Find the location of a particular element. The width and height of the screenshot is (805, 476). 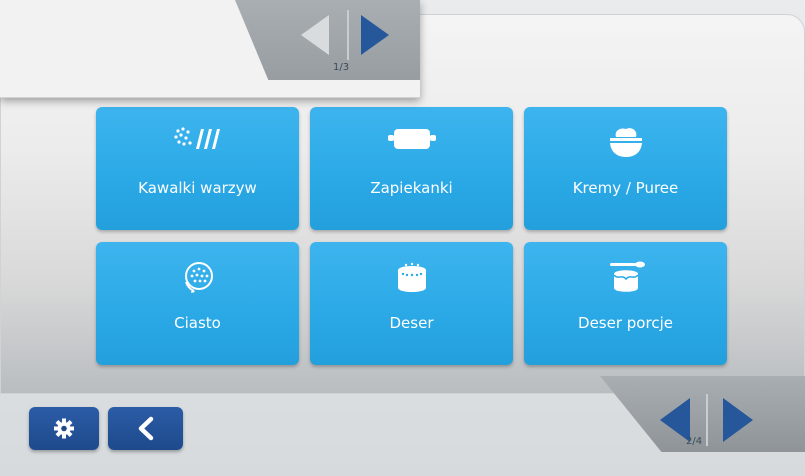

tile-label: Kawalki warzyw is located at coordinates (197, 188).